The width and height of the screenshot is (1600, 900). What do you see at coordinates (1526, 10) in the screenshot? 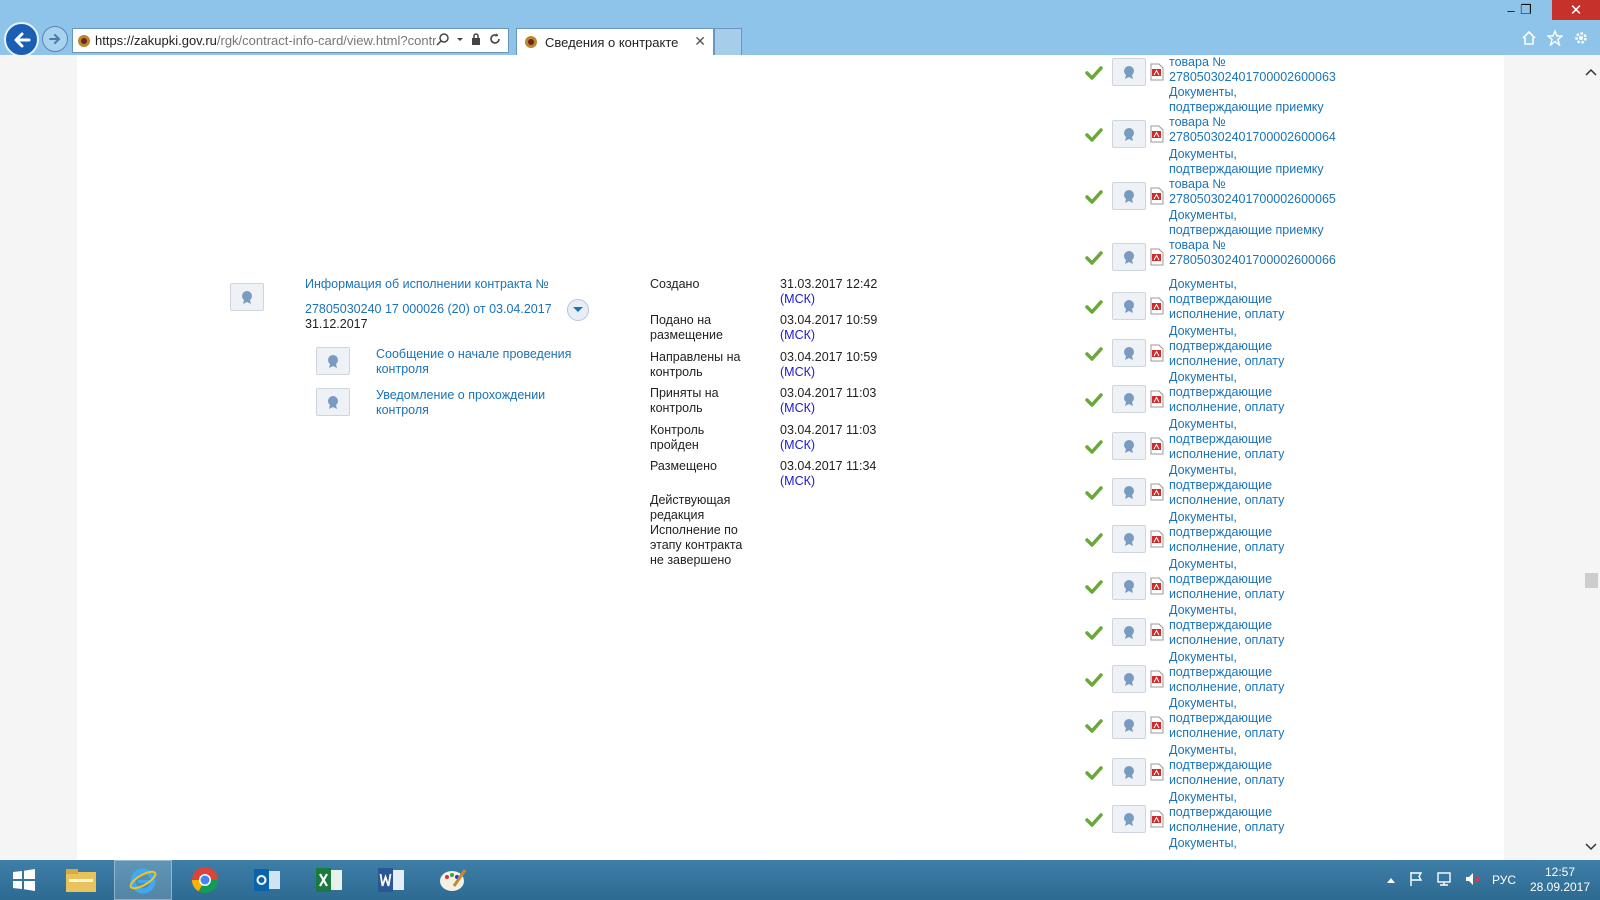
I see `maximize-button: ❐` at bounding box center [1526, 10].